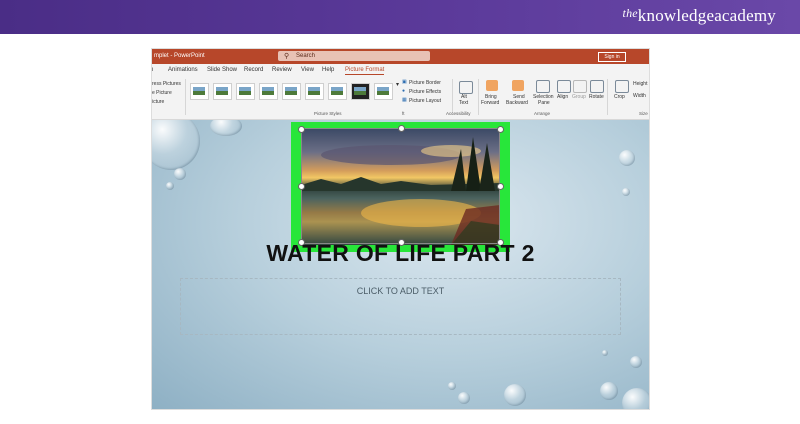 Image resolution: width=800 pixels, height=424 pixels. What do you see at coordinates (580, 86) in the screenshot?
I see `group-icon` at bounding box center [580, 86].